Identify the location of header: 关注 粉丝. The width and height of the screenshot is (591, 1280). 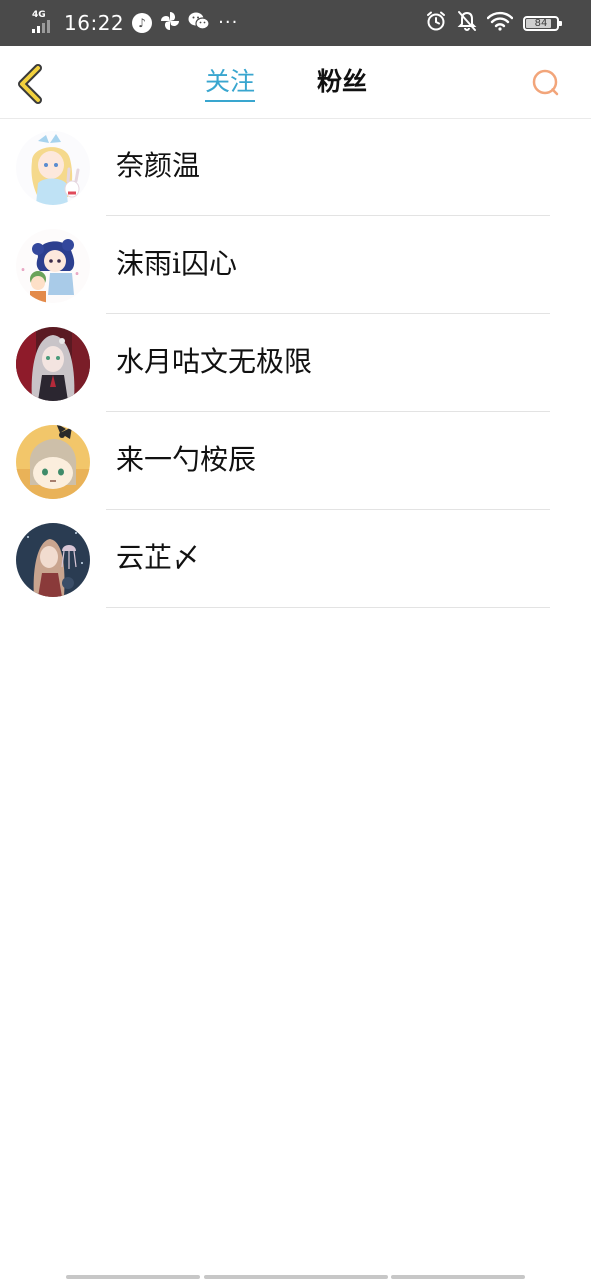
(295, 82).